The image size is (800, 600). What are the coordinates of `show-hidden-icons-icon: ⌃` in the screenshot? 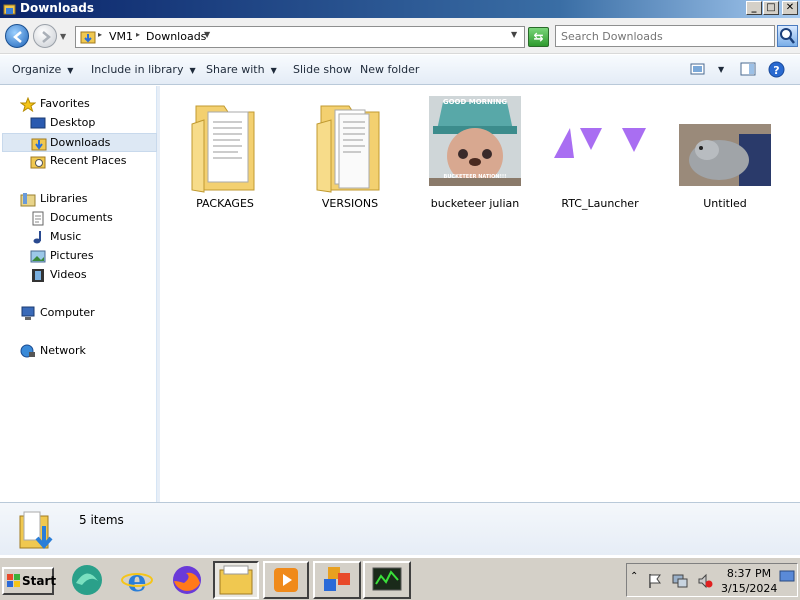 It's located at (638, 579).